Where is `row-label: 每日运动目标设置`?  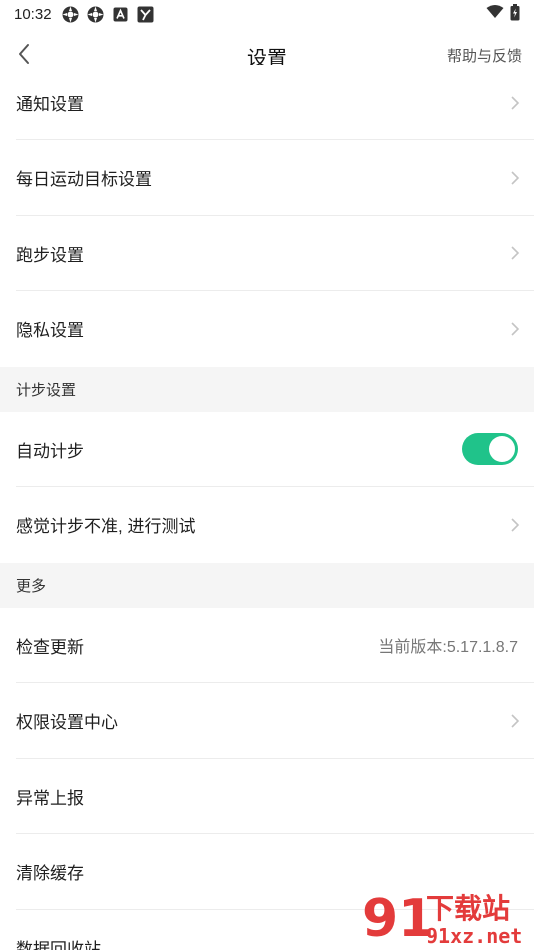 row-label: 每日运动目标设置 is located at coordinates (84, 180).